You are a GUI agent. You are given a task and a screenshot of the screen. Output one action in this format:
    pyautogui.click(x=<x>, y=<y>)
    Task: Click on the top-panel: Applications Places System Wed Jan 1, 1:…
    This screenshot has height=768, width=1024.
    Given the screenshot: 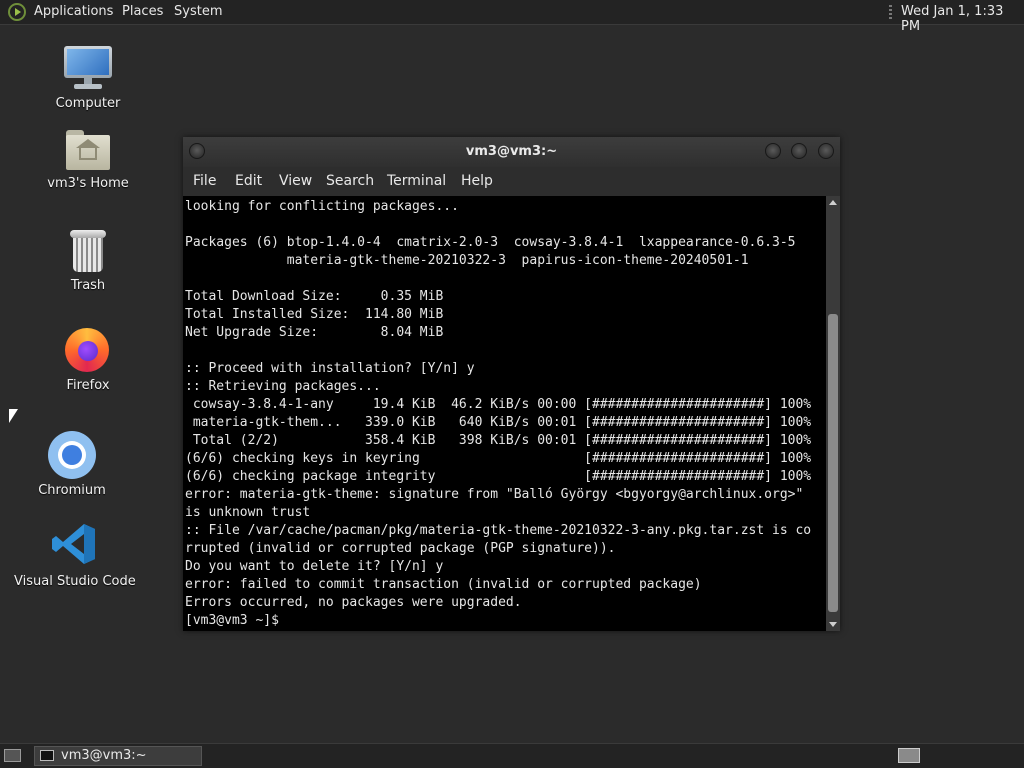 What is the action you would take?
    pyautogui.click(x=512, y=17)
    